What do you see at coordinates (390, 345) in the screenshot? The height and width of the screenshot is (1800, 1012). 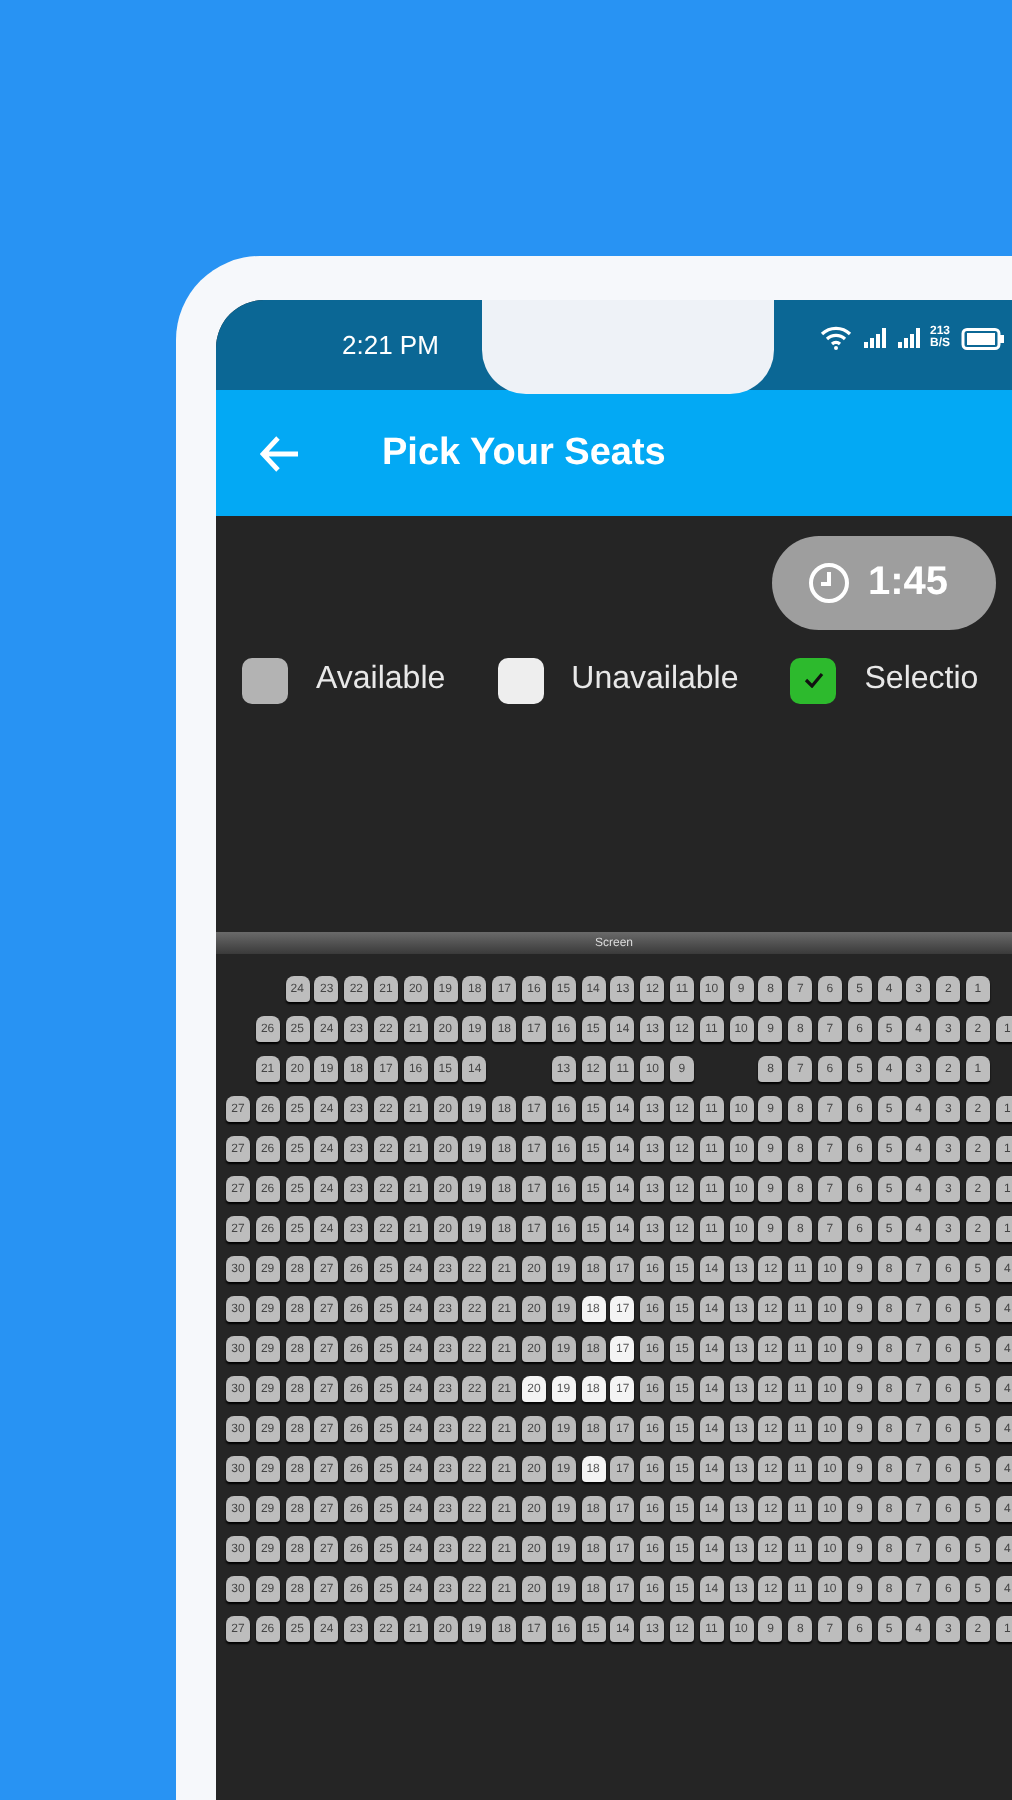 I see `status-time: 2:21 PM` at bounding box center [390, 345].